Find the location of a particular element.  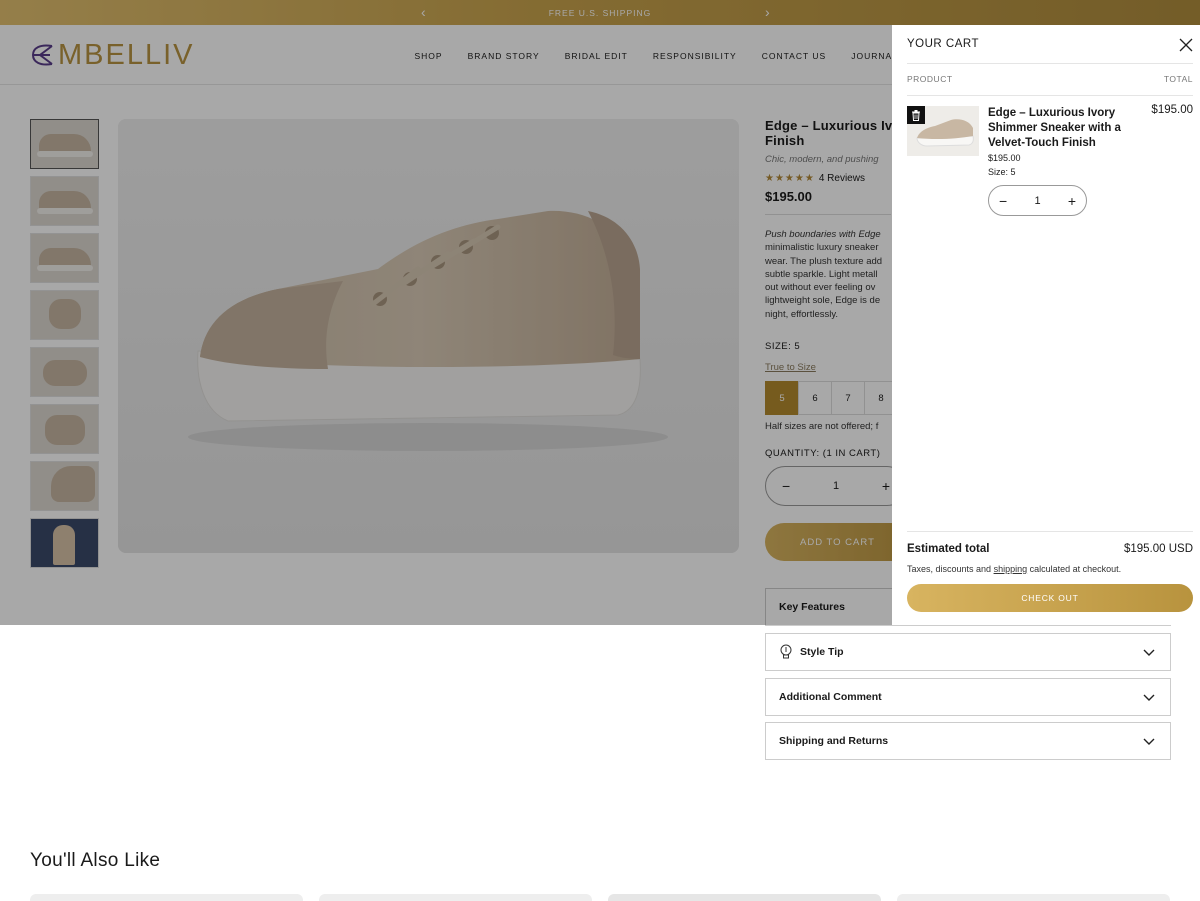

accordion-style-tip: Style Tip is located at coordinates (968, 652).